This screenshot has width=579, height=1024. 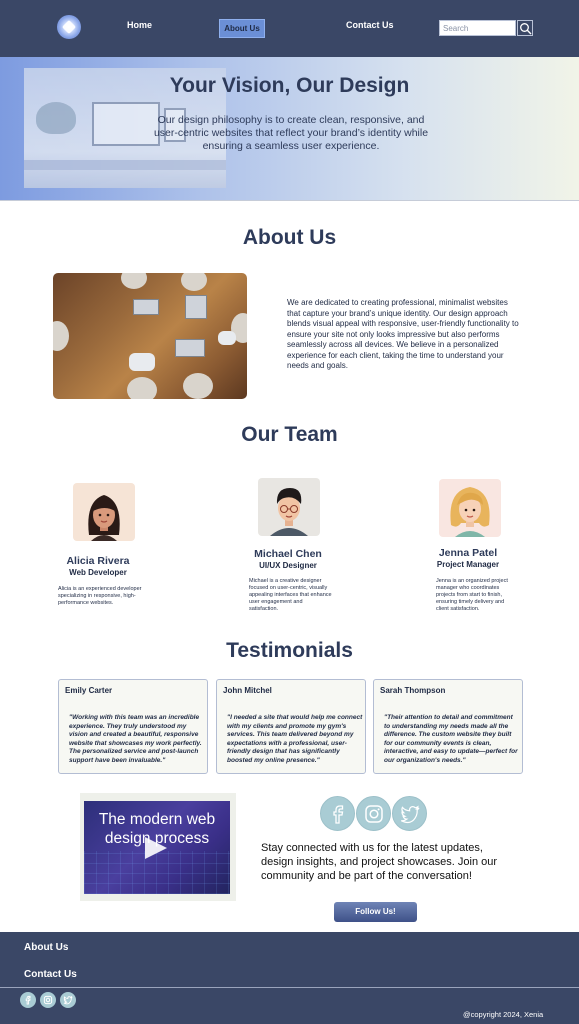 I want to click on facebook-button, so click(x=337, y=813).